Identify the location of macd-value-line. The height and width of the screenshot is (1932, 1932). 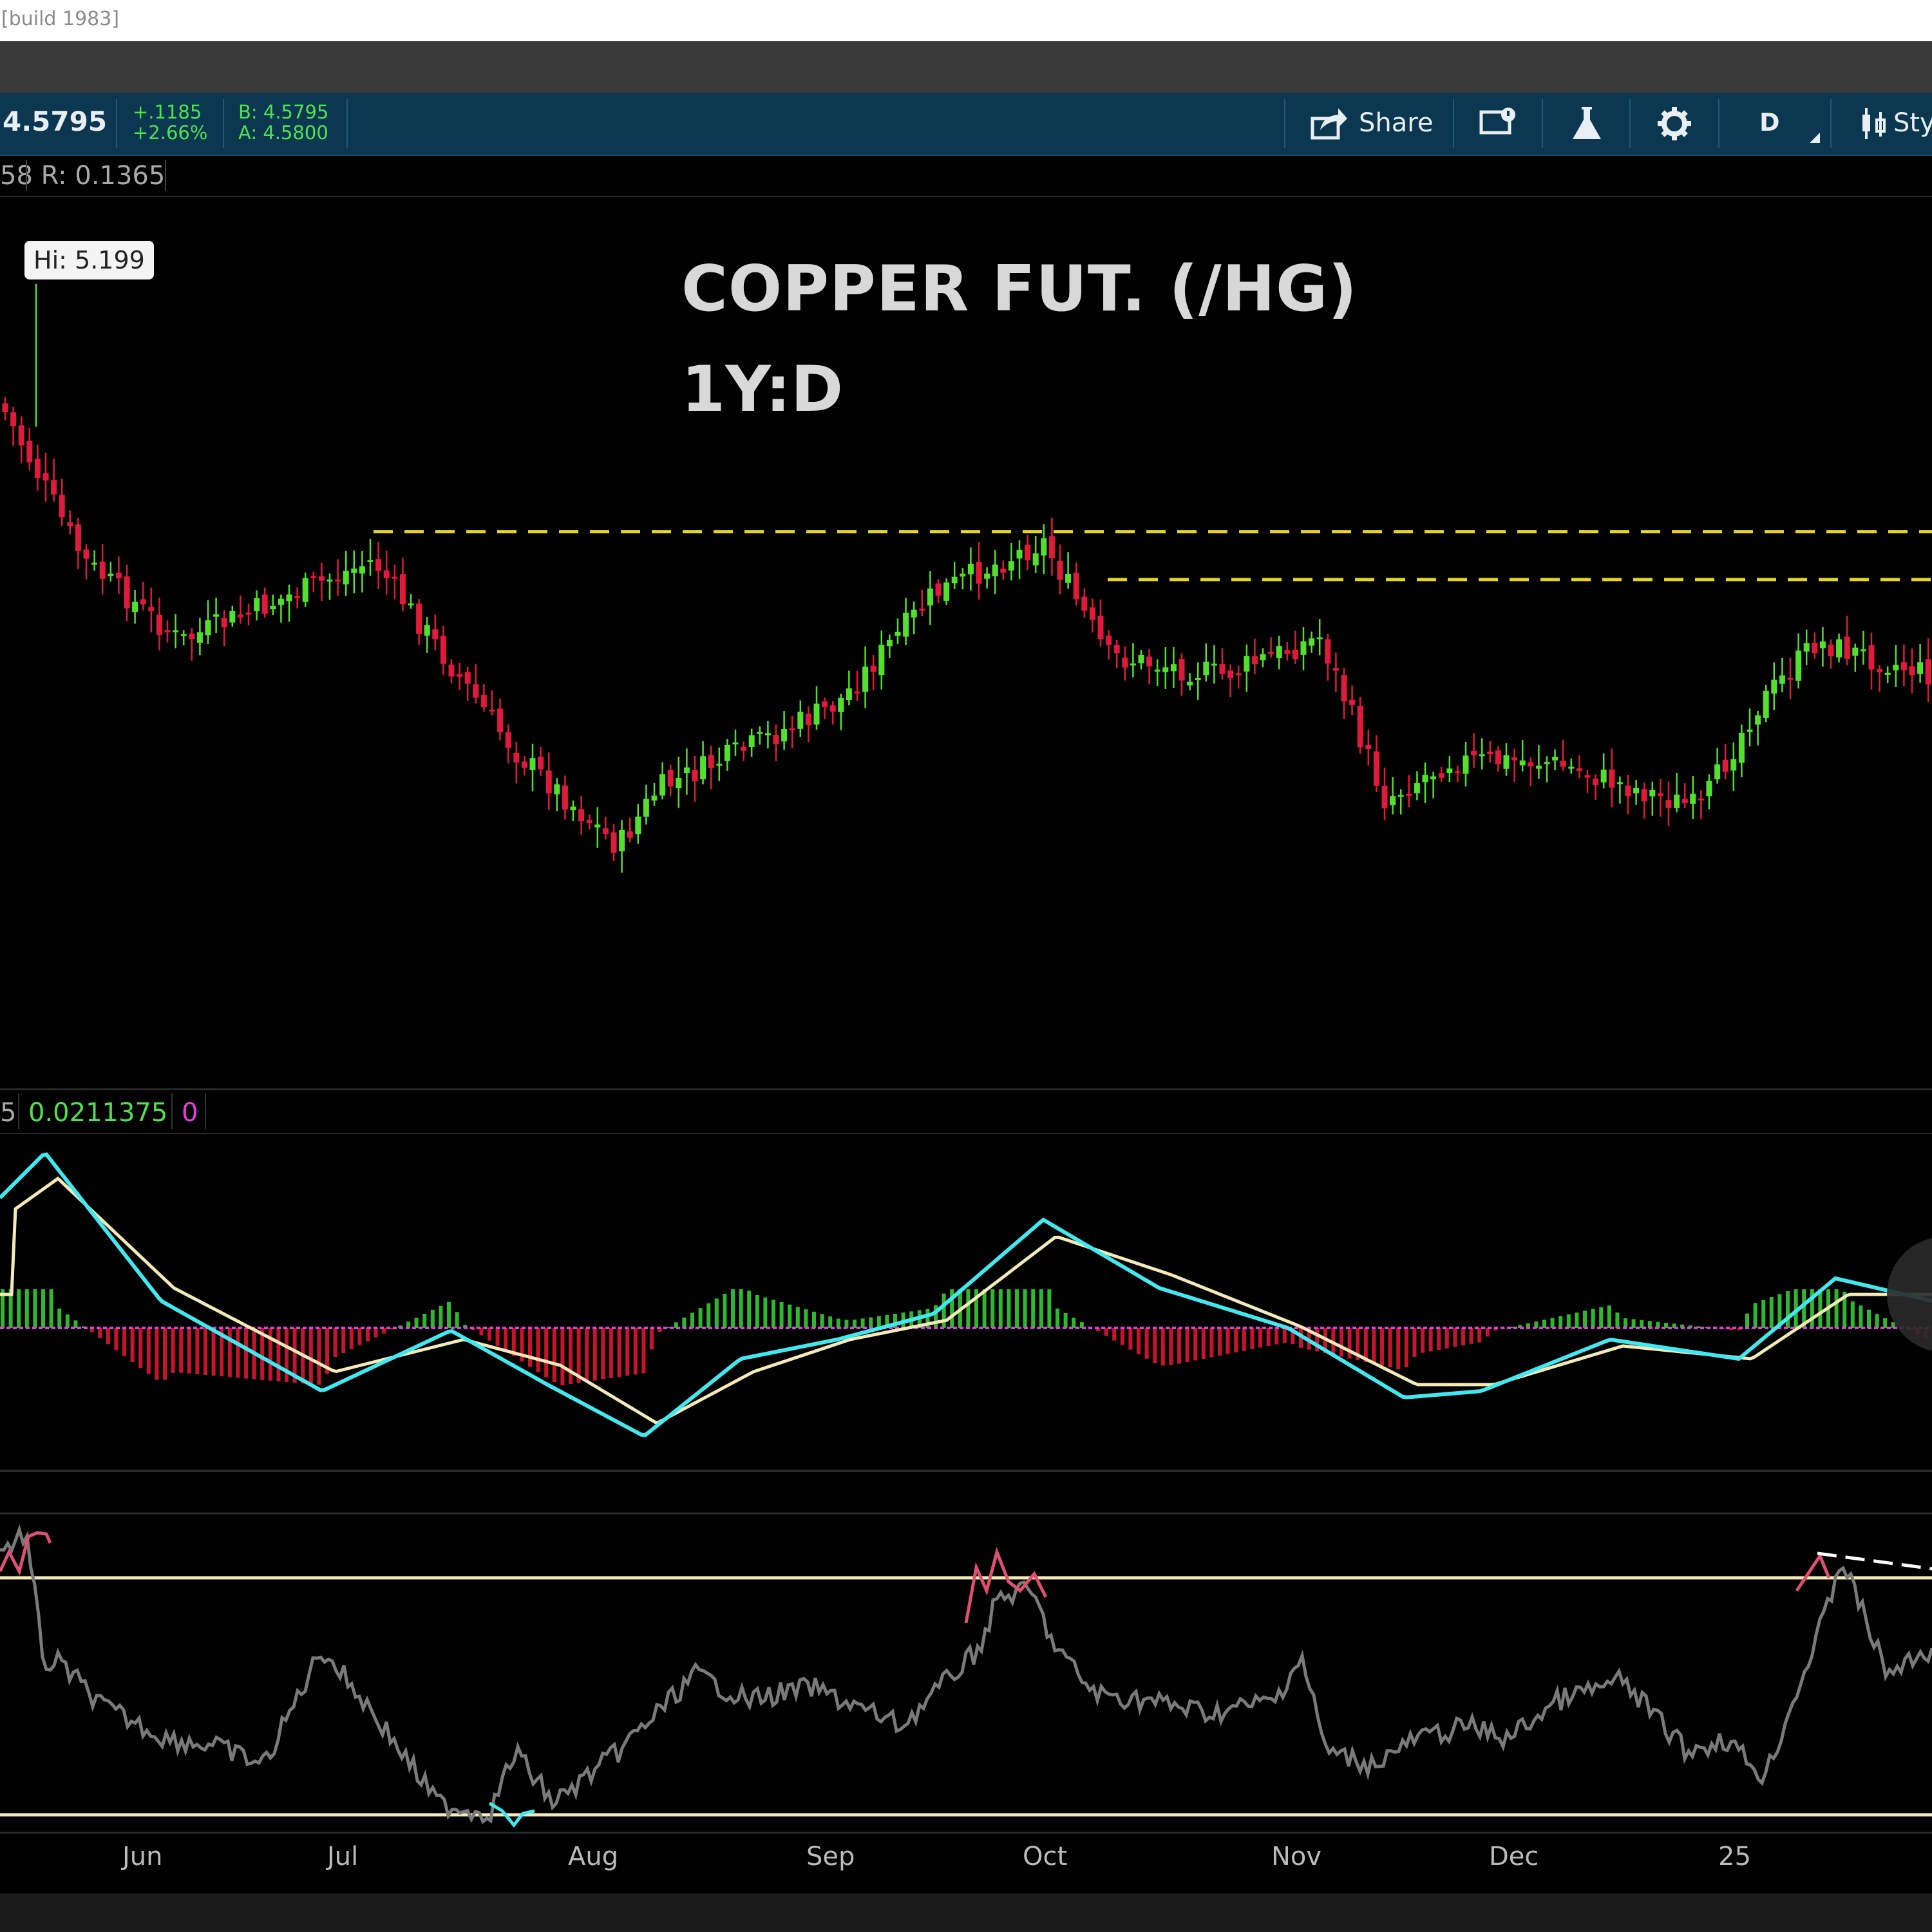
(966, 1294).